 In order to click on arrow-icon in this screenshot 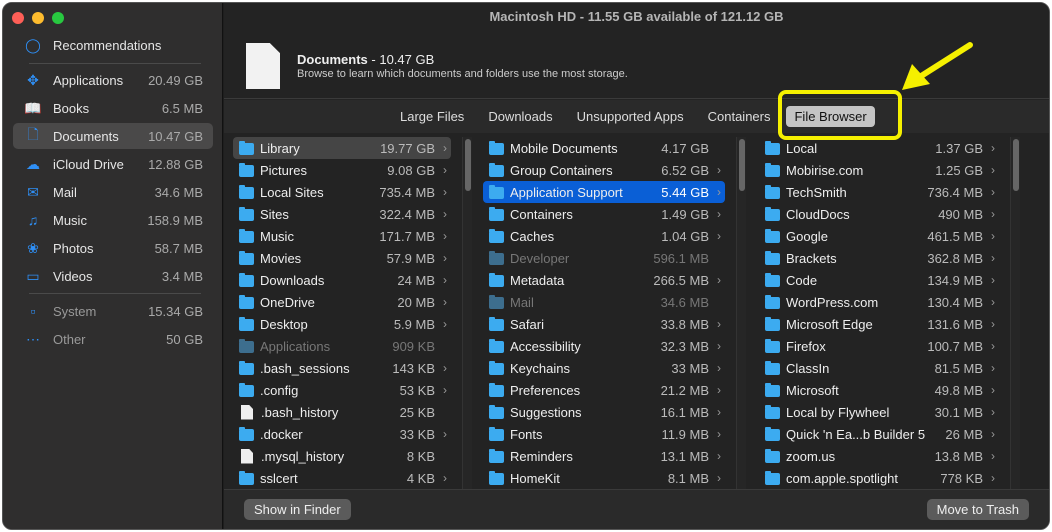, I will do `click(944, 61)`.